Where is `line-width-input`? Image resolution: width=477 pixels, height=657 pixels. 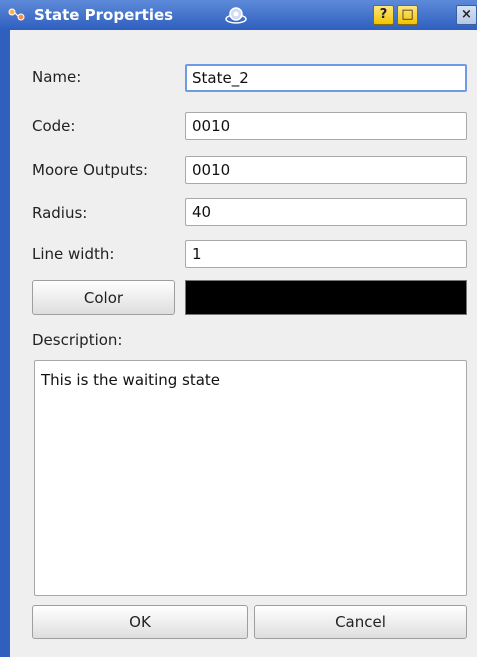 line-width-input is located at coordinates (326, 254).